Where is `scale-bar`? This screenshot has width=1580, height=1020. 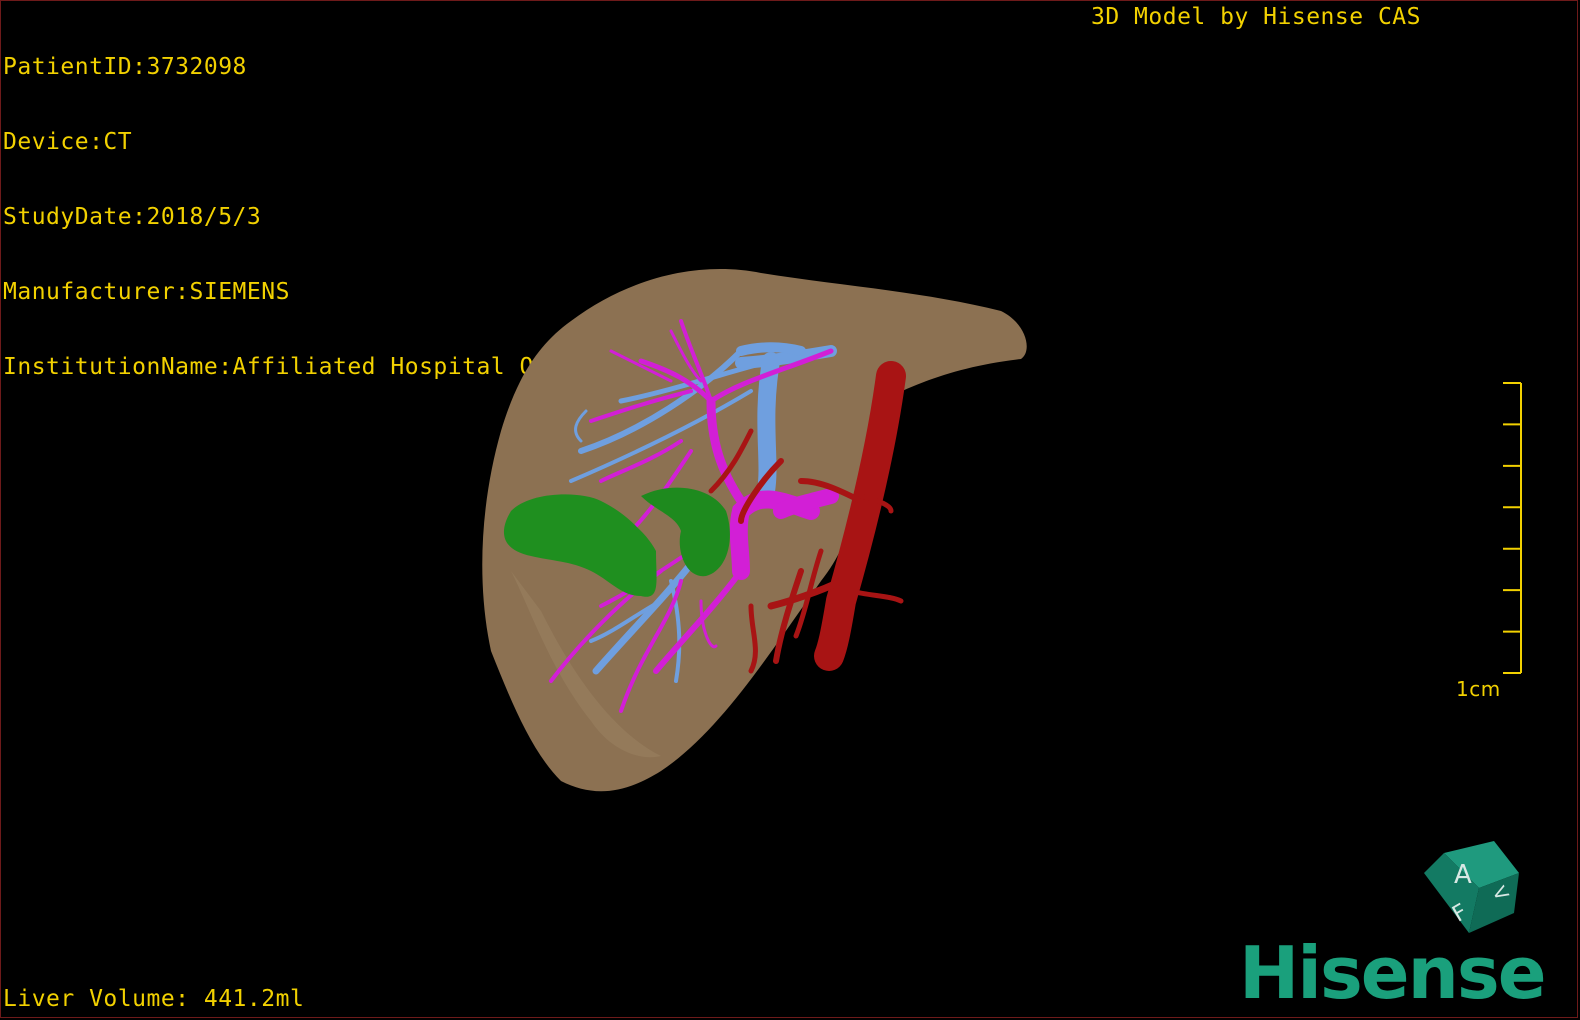
scale-bar is located at coordinates (1512, 528).